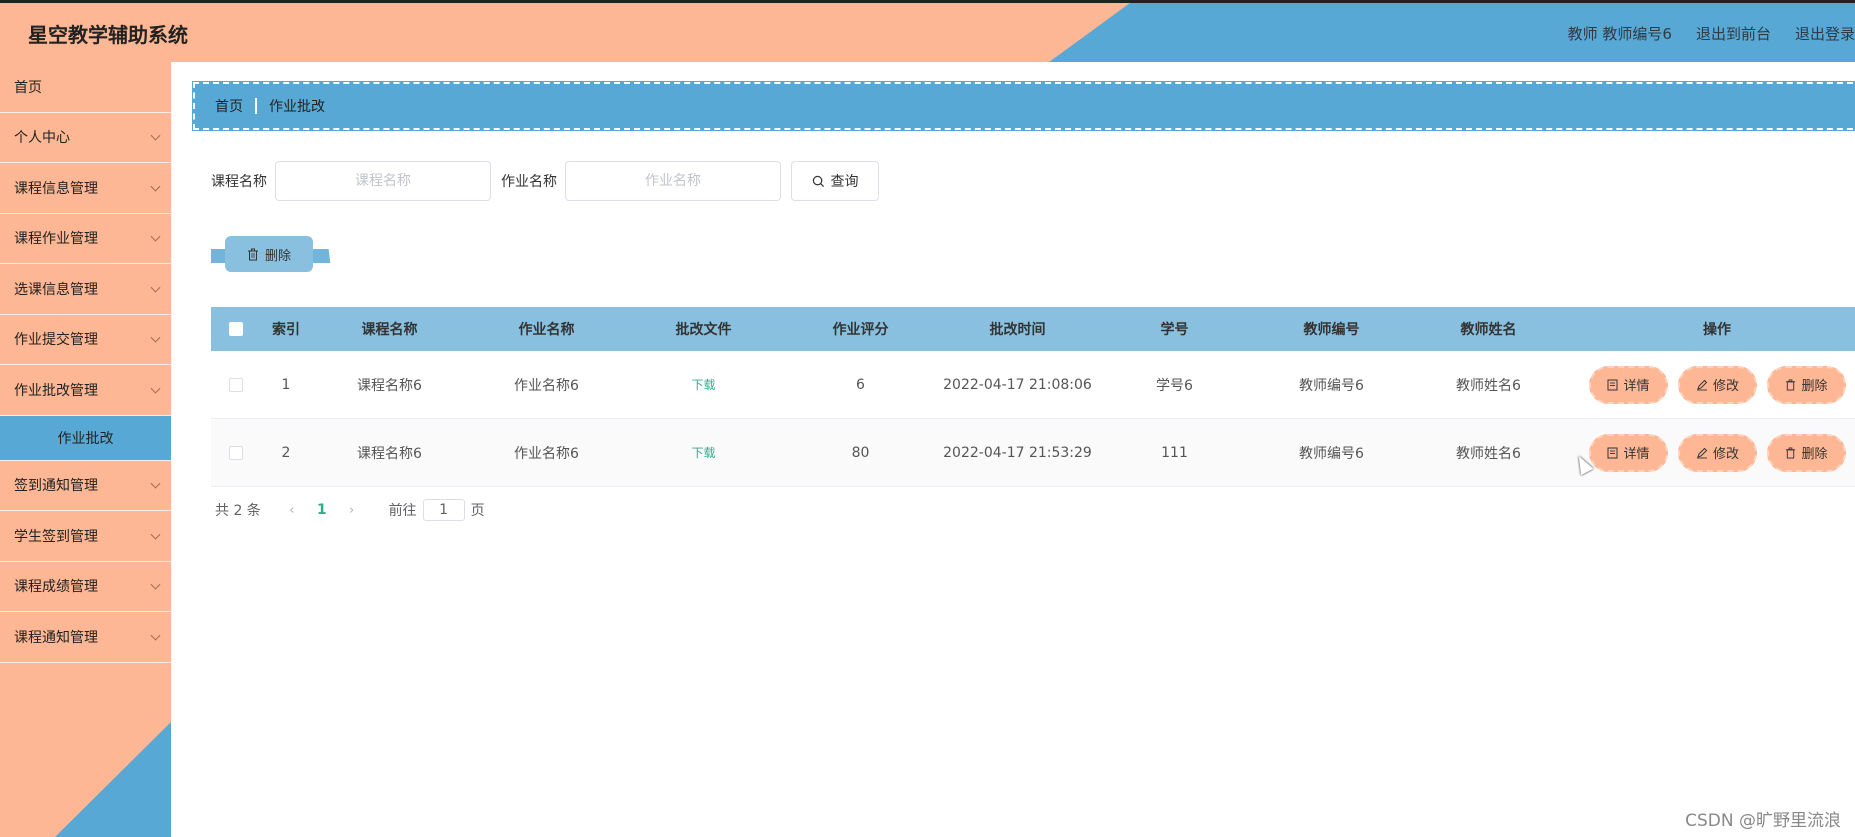 The height and width of the screenshot is (837, 1855). Describe the element at coordinates (85, 587) in the screenshot. I see `sidebar-item-course-grades: 课程成绩管理` at that location.